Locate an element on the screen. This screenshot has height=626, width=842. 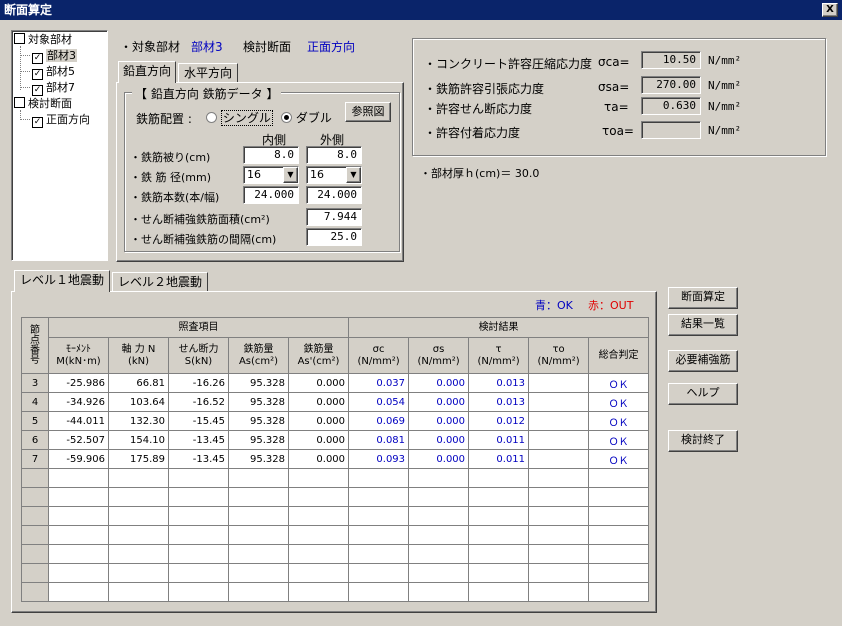
rebar-group-title: 【 鉛直方向 鉄筋データ 】 is located at coordinates (207, 93).